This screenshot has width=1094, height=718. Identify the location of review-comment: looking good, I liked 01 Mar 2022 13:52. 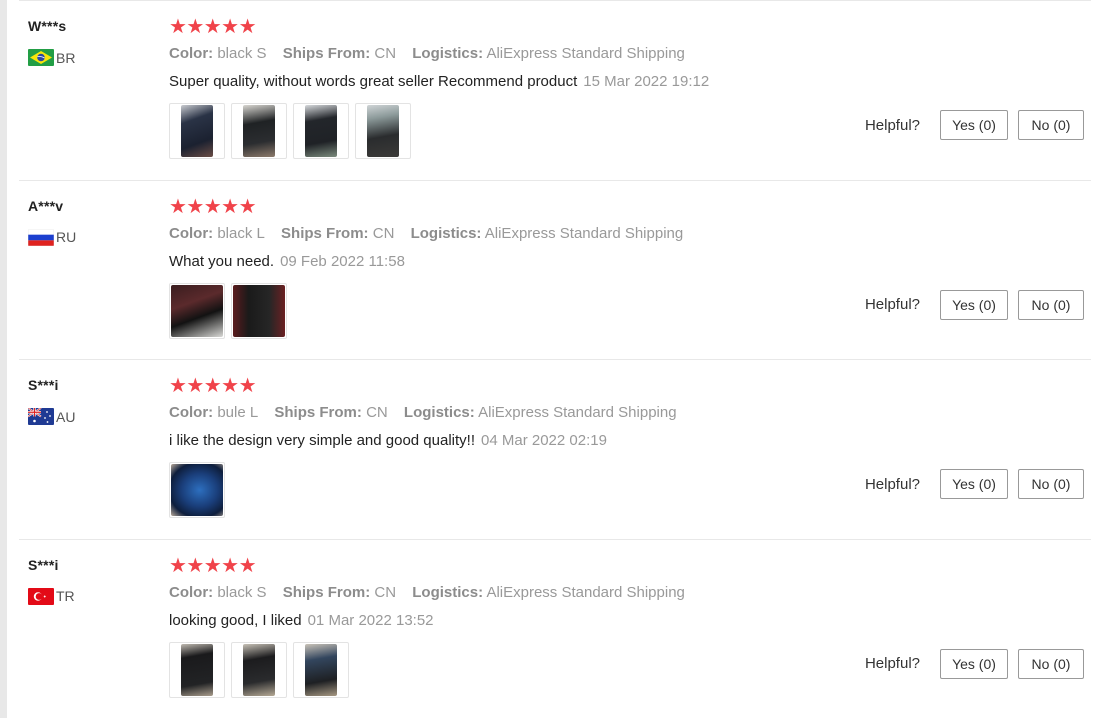
(301, 620).